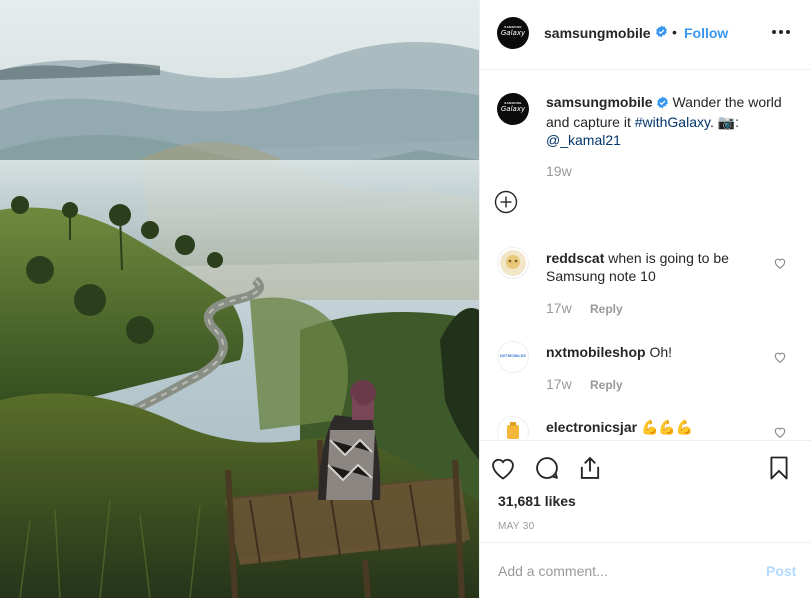 This screenshot has width=811, height=598. Describe the element at coordinates (513, 357) in the screenshot. I see `commenter-avatar: NXTMOBILES` at that location.